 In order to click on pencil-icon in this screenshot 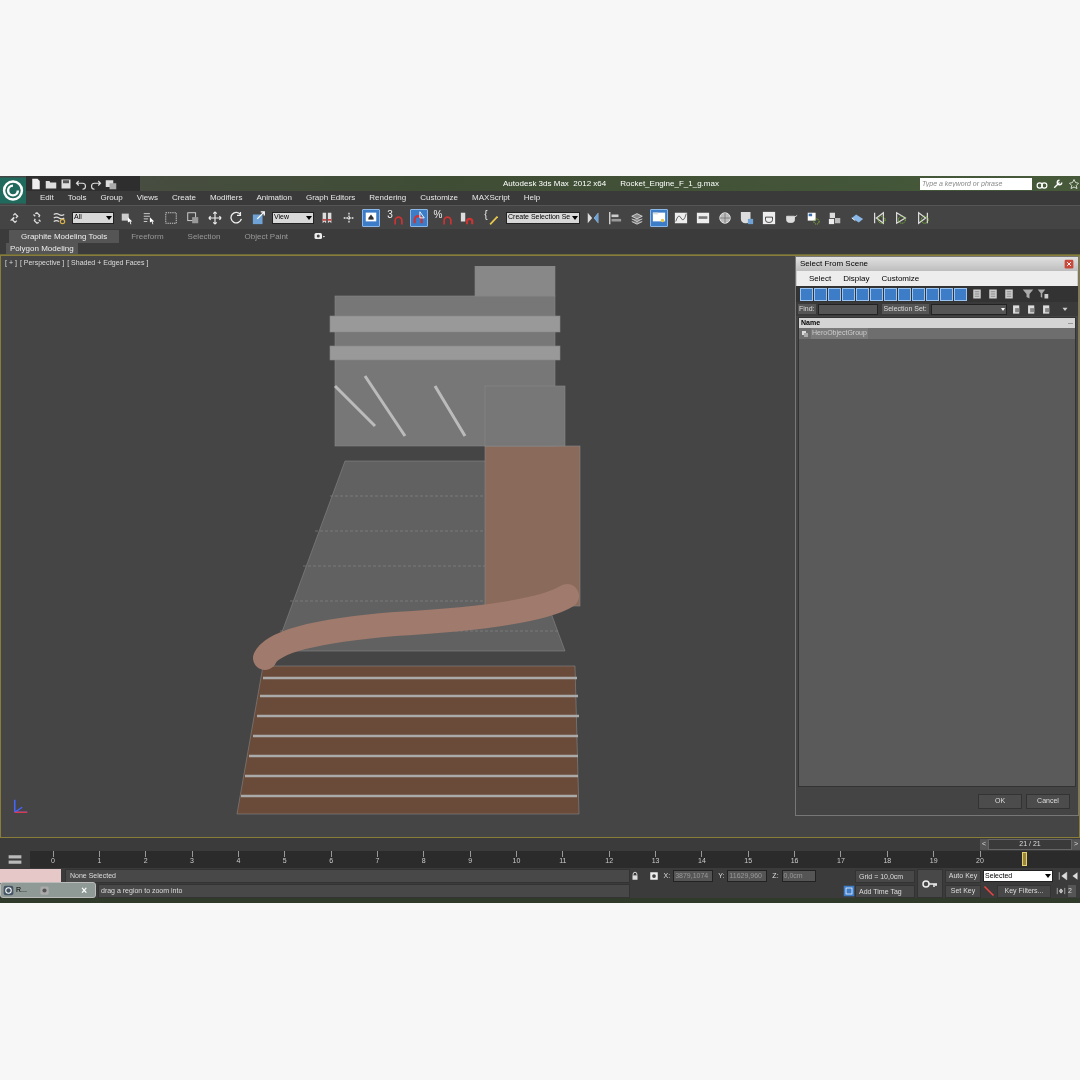, I will do `click(493, 220)`.